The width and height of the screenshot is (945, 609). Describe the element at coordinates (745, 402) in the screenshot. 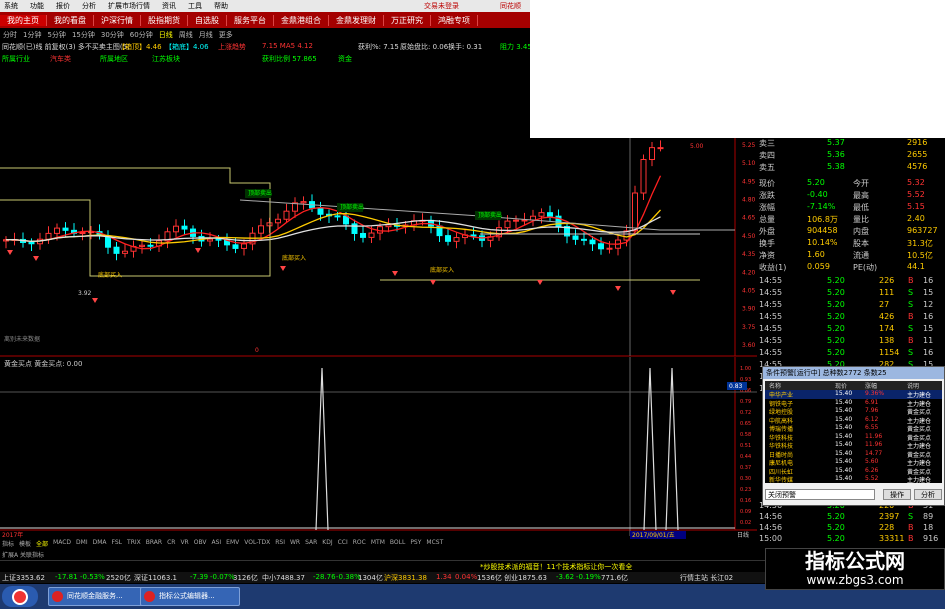

I see `sub-y-tick: 0.79` at that location.